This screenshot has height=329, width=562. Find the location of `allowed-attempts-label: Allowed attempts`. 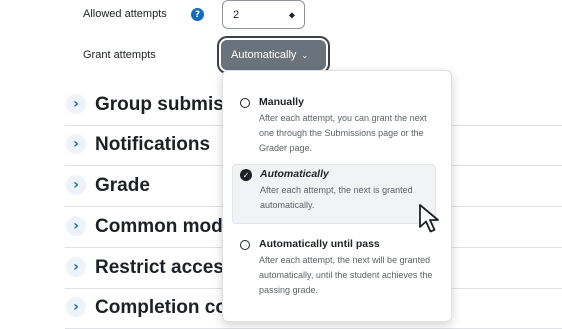

allowed-attempts-label: Allowed attempts is located at coordinates (125, 14).